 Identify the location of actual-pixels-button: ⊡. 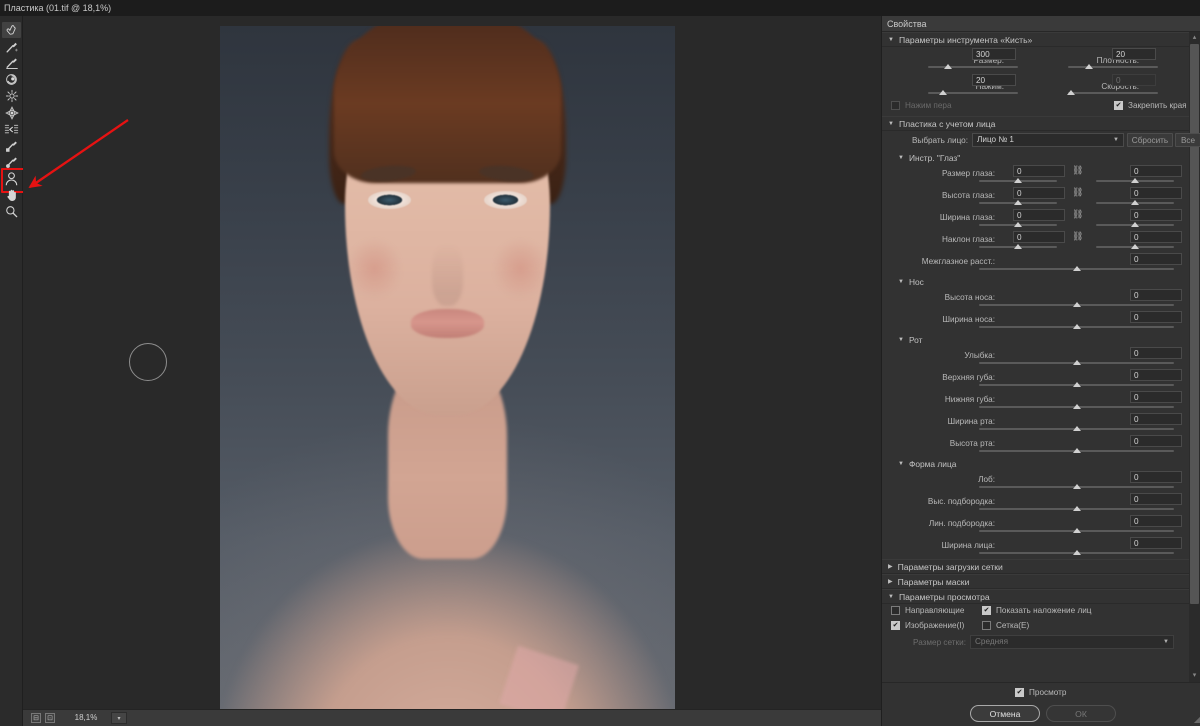
(50, 718).